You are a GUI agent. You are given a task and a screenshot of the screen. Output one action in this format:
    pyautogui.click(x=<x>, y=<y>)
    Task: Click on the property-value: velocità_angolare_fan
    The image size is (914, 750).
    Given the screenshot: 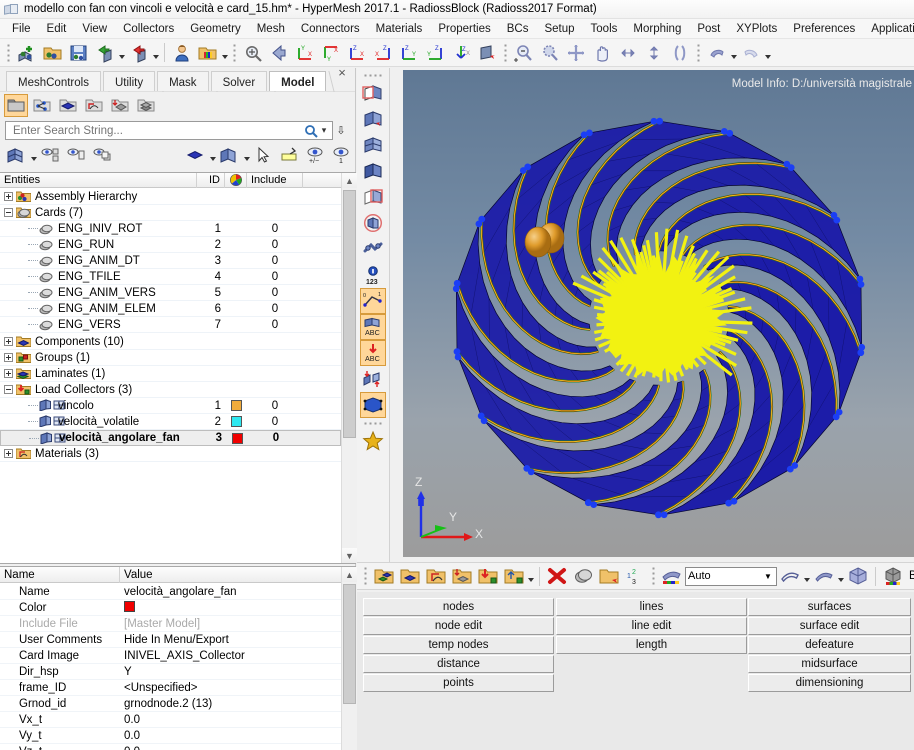 What is the action you would take?
    pyautogui.click(x=230, y=592)
    